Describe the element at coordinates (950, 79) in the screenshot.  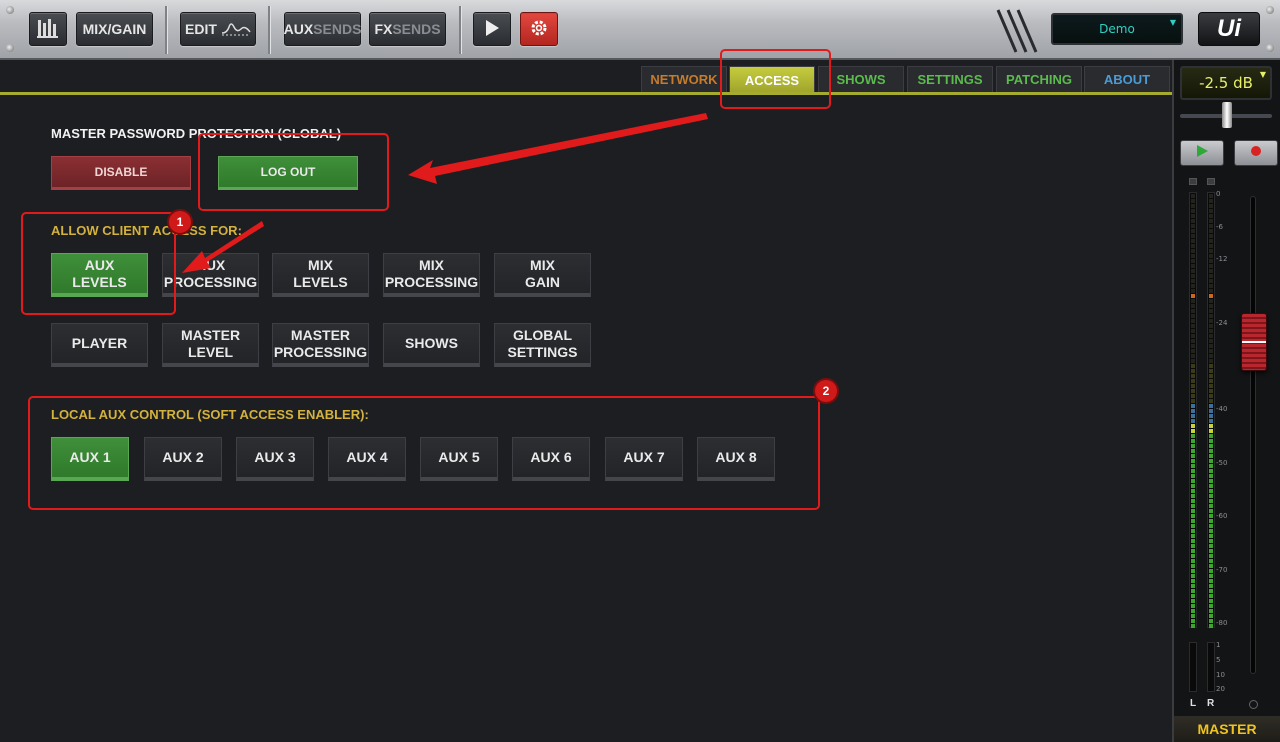
I see `tab-settings: SETTINGS` at that location.